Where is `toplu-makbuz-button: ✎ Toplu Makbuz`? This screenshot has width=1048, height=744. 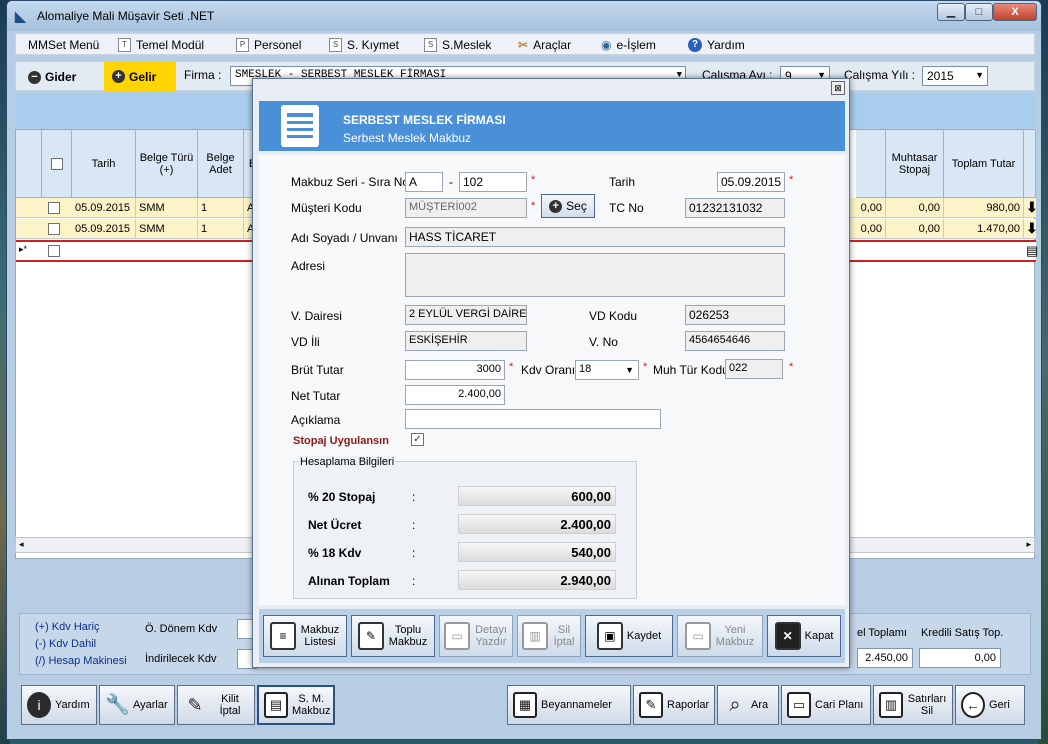
toplu-makbuz-button: ✎ Toplu Makbuz is located at coordinates (393, 636).